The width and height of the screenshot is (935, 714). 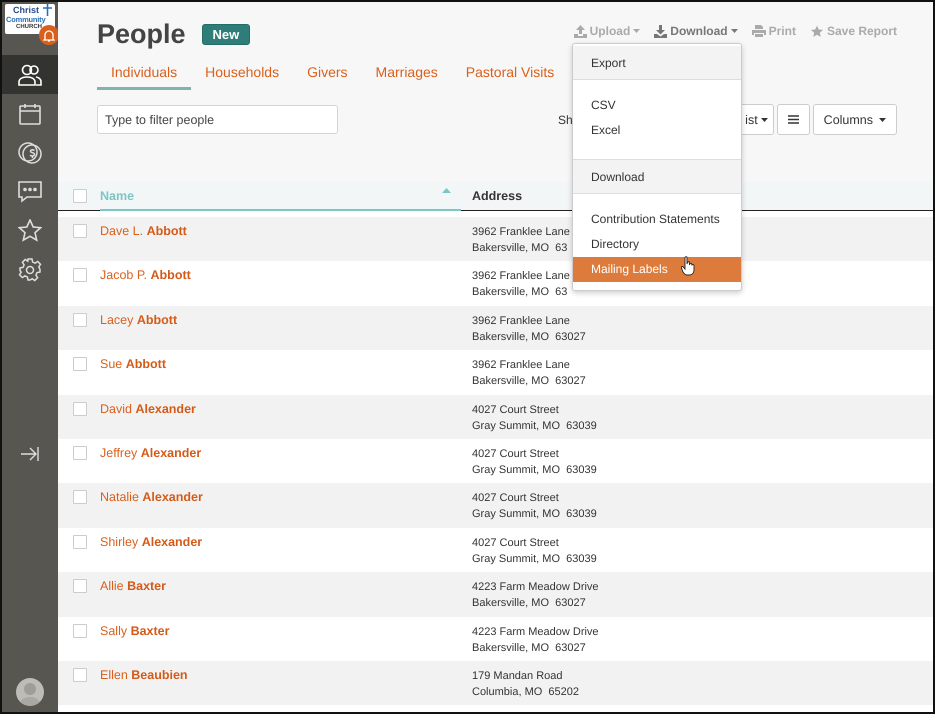 I want to click on download-button: Download, so click(x=696, y=31).